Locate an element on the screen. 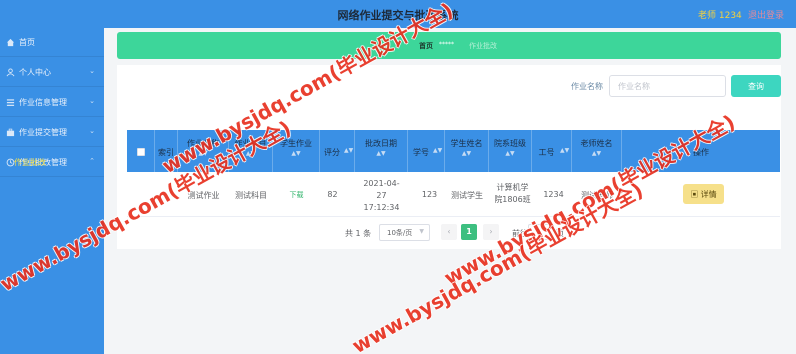  sidebar-item-label: 作业信息管理 is located at coordinates (43, 102).